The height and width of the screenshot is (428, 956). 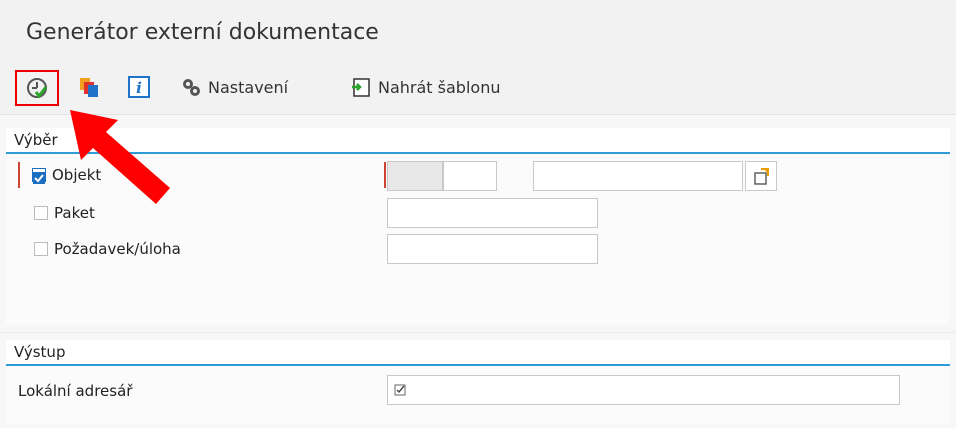 I want to click on annotation-arrow, so click(x=120, y=157).